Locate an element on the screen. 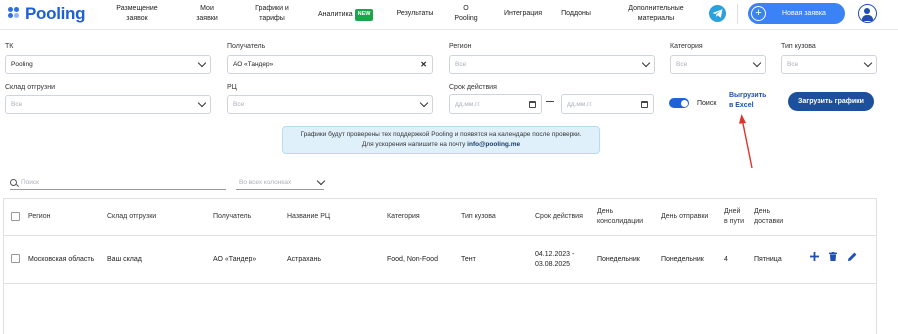  validity-from-input: дд.мм.гг is located at coordinates (495, 104).